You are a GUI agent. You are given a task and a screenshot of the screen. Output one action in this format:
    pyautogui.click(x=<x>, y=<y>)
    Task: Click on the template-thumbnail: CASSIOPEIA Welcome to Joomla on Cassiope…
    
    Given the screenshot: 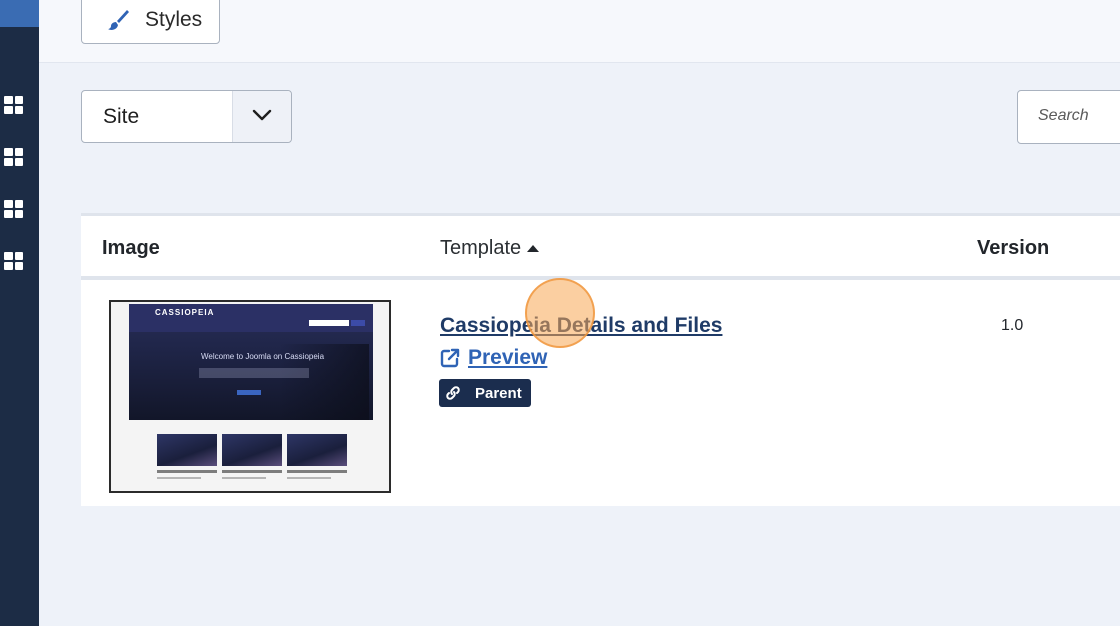 What is the action you would take?
    pyautogui.click(x=250, y=396)
    